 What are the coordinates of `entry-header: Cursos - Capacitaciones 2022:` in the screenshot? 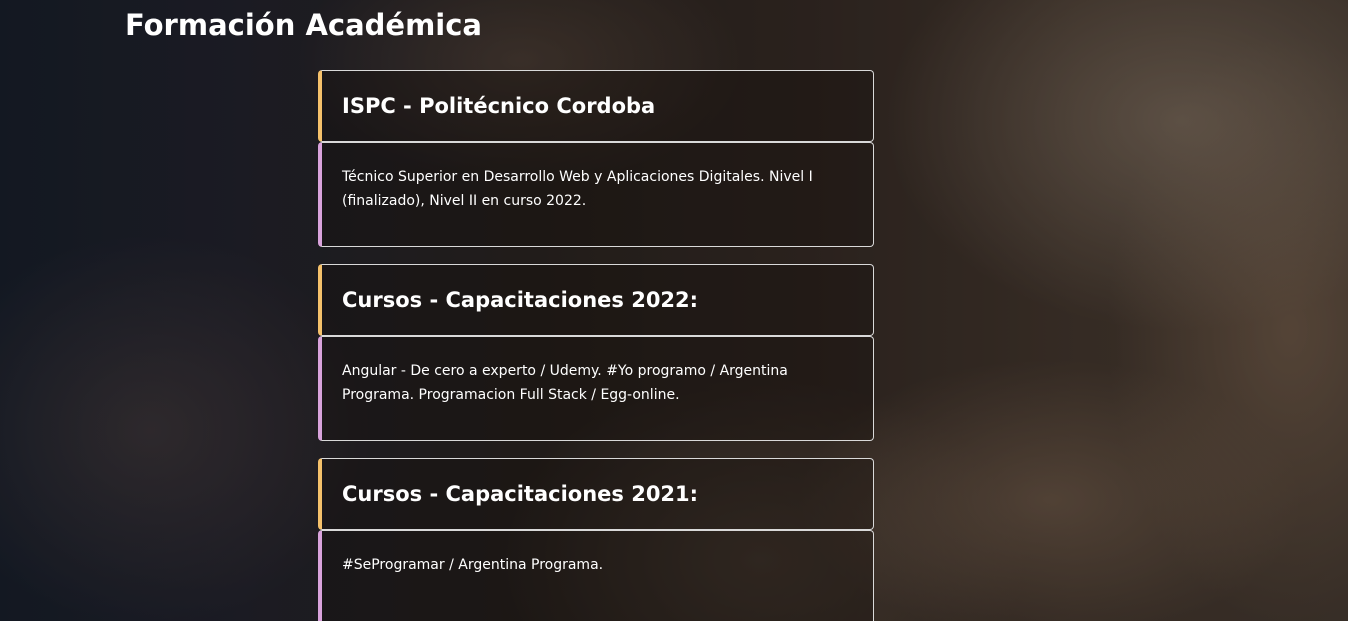 It's located at (596, 300).